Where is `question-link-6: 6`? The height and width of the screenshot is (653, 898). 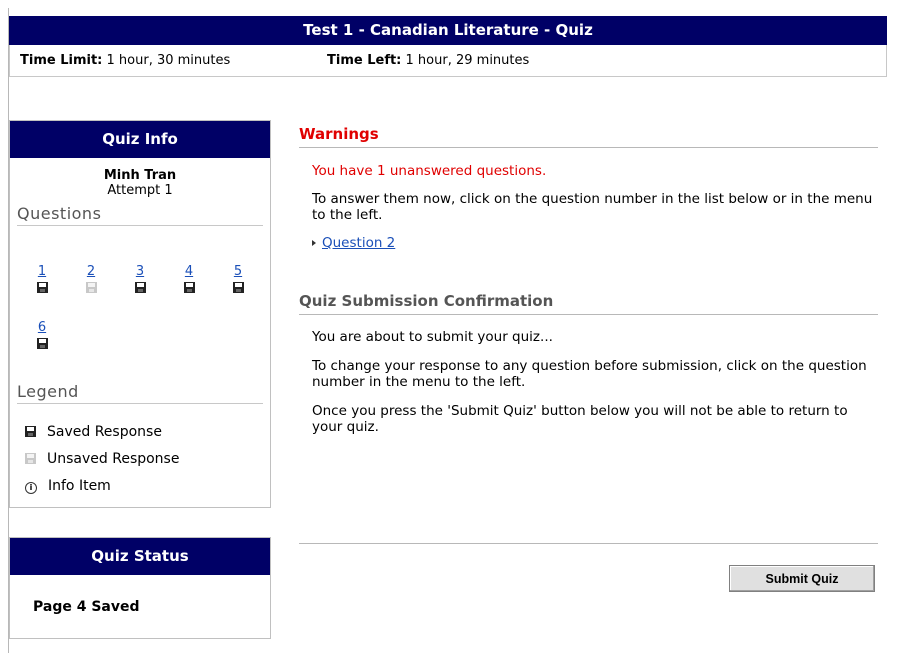 question-link-6: 6 is located at coordinates (42, 328).